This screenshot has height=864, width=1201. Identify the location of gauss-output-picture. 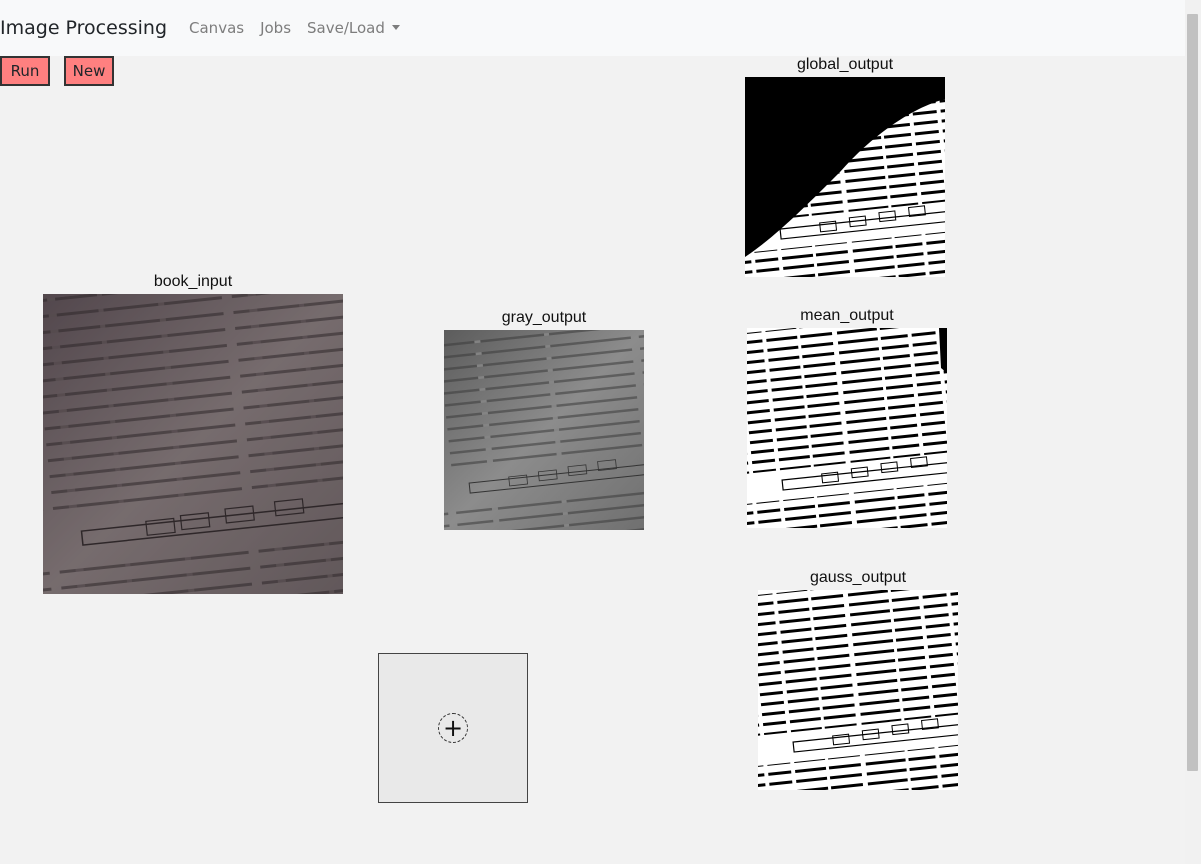
(858, 690).